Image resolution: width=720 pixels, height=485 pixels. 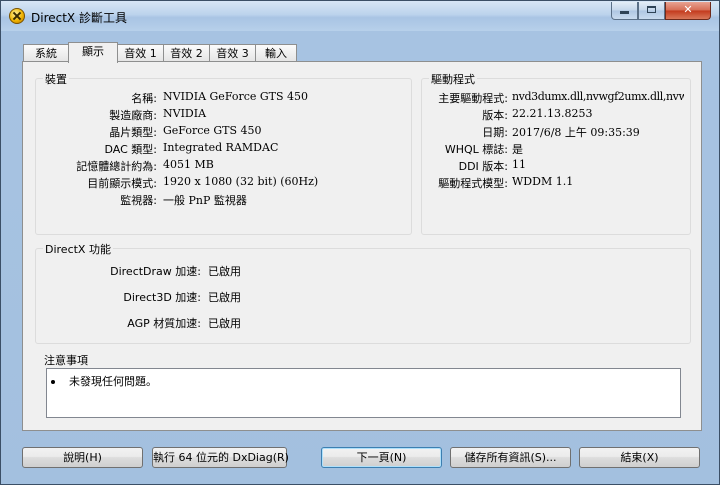 What do you see at coordinates (363, 393) in the screenshot?
I see `notes-textbox: 未發現任何問題。` at bounding box center [363, 393].